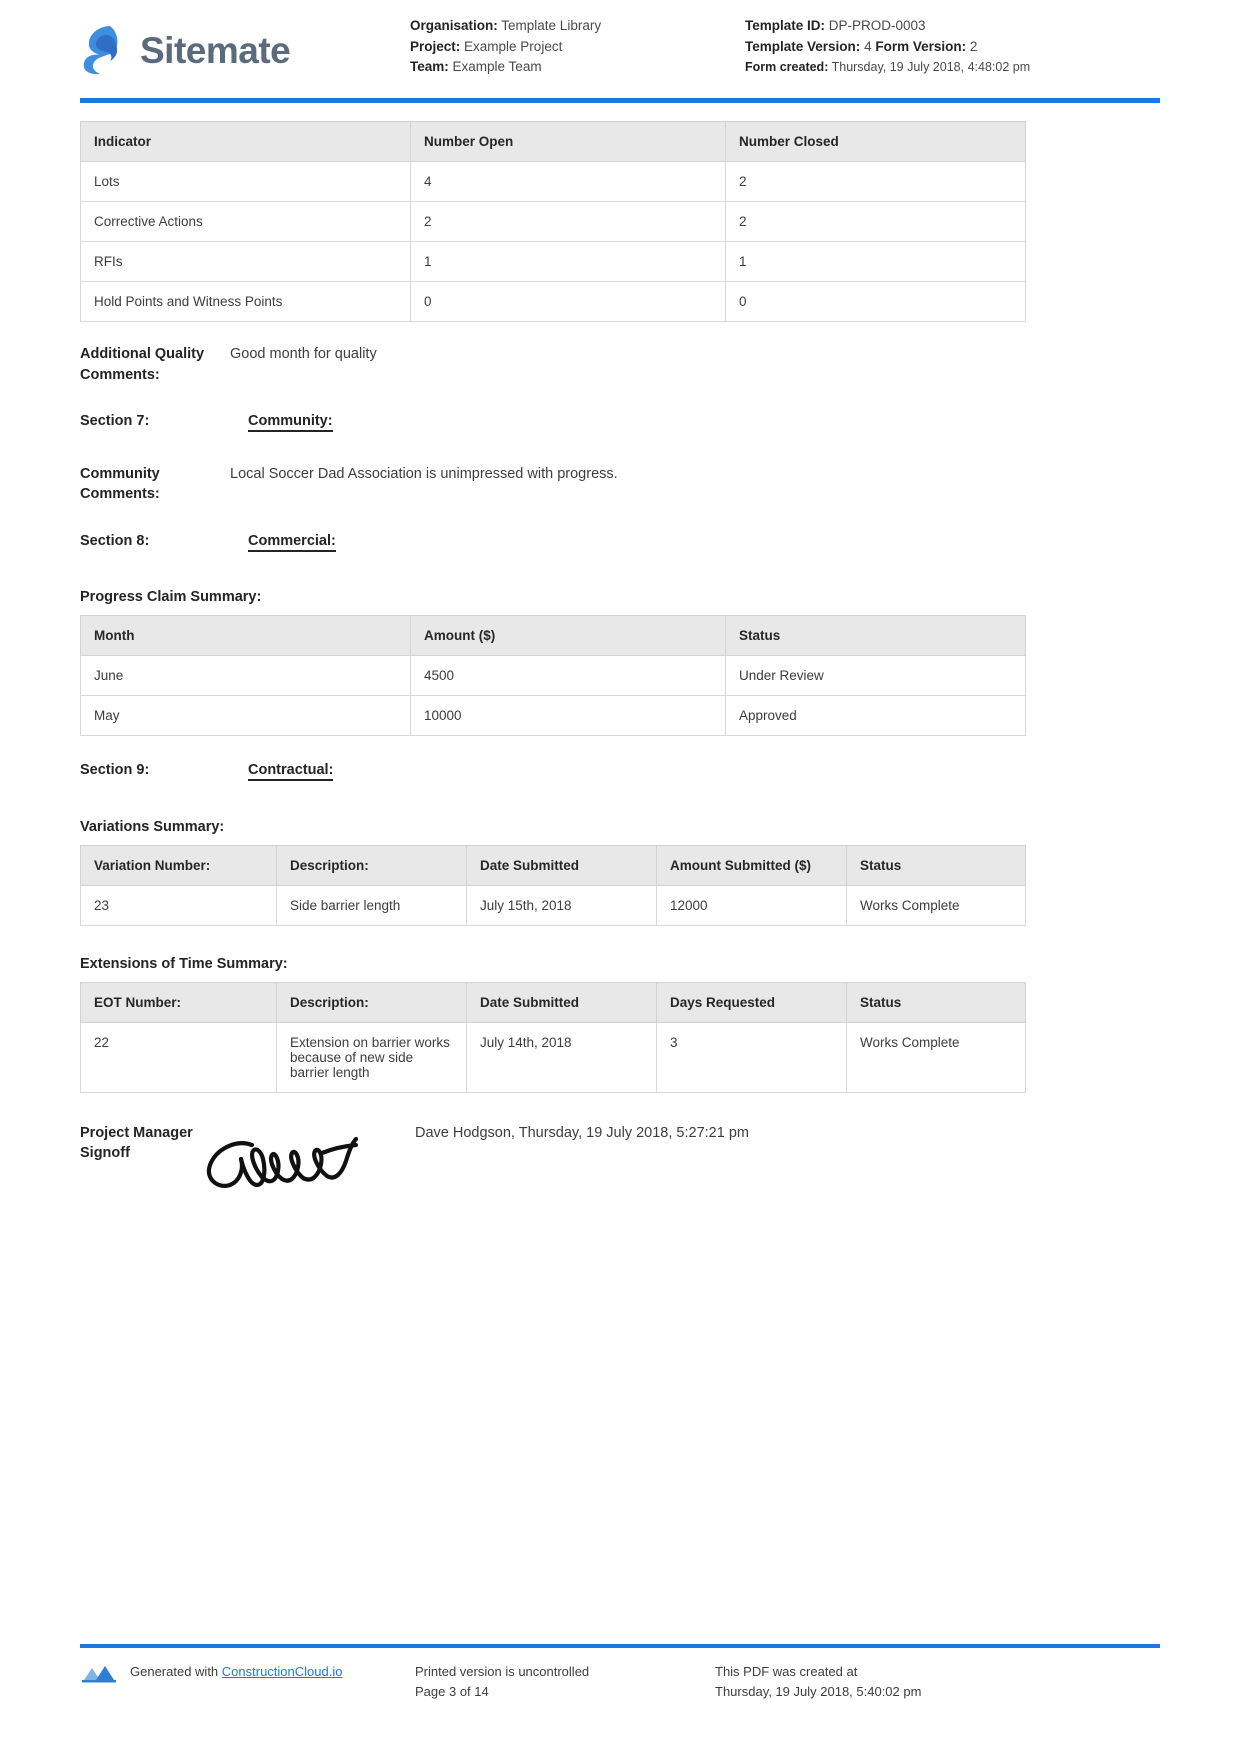 The width and height of the screenshot is (1240, 1754). I want to click on signoff-label: Project Manager Signoff, so click(136, 1143).